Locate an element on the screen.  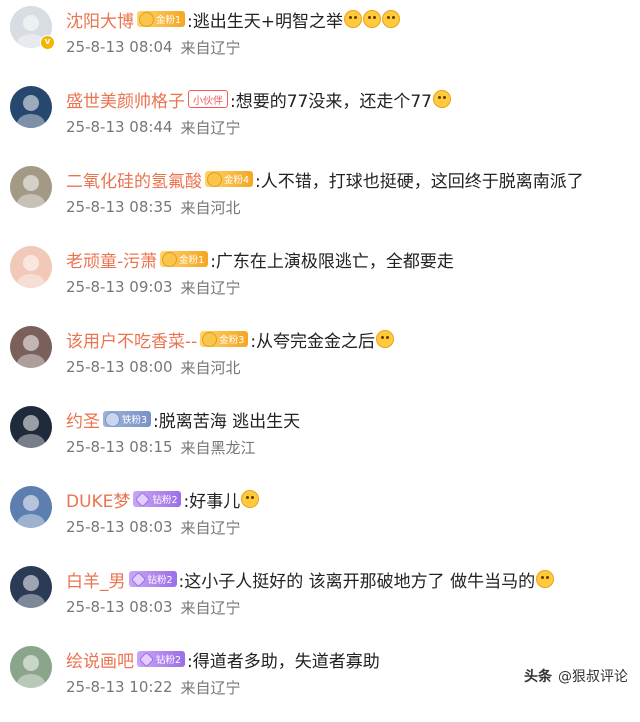
comment-text: :从夸完金金之后 is located at coordinates (313, 341).